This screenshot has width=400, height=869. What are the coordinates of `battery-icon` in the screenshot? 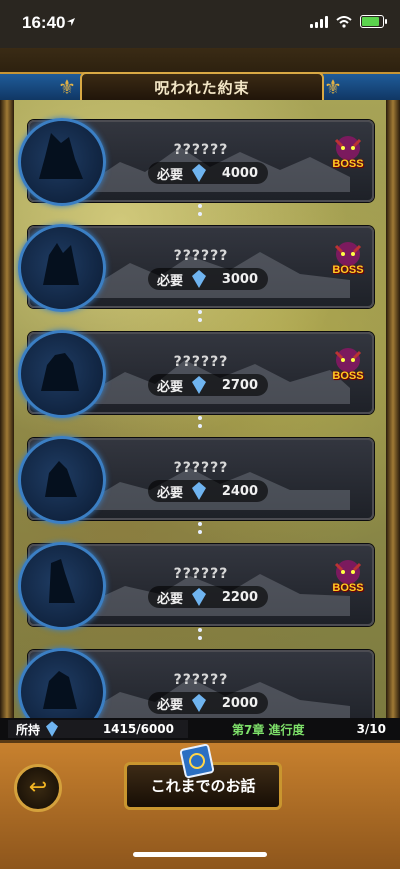 It's located at (373, 21).